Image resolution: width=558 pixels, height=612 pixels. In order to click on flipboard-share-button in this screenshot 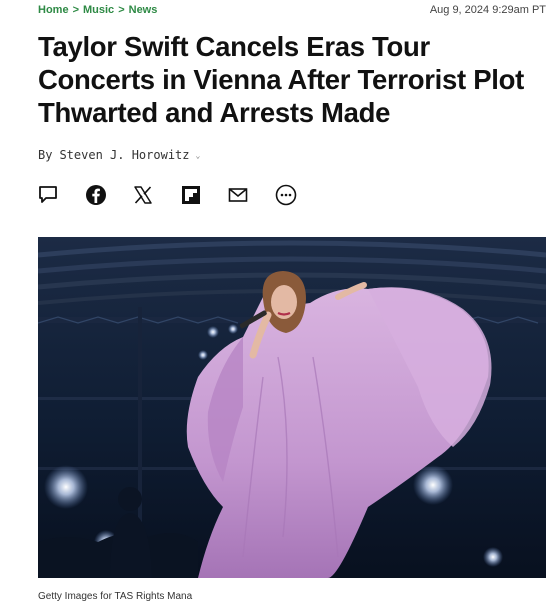, I will do `click(191, 195)`.